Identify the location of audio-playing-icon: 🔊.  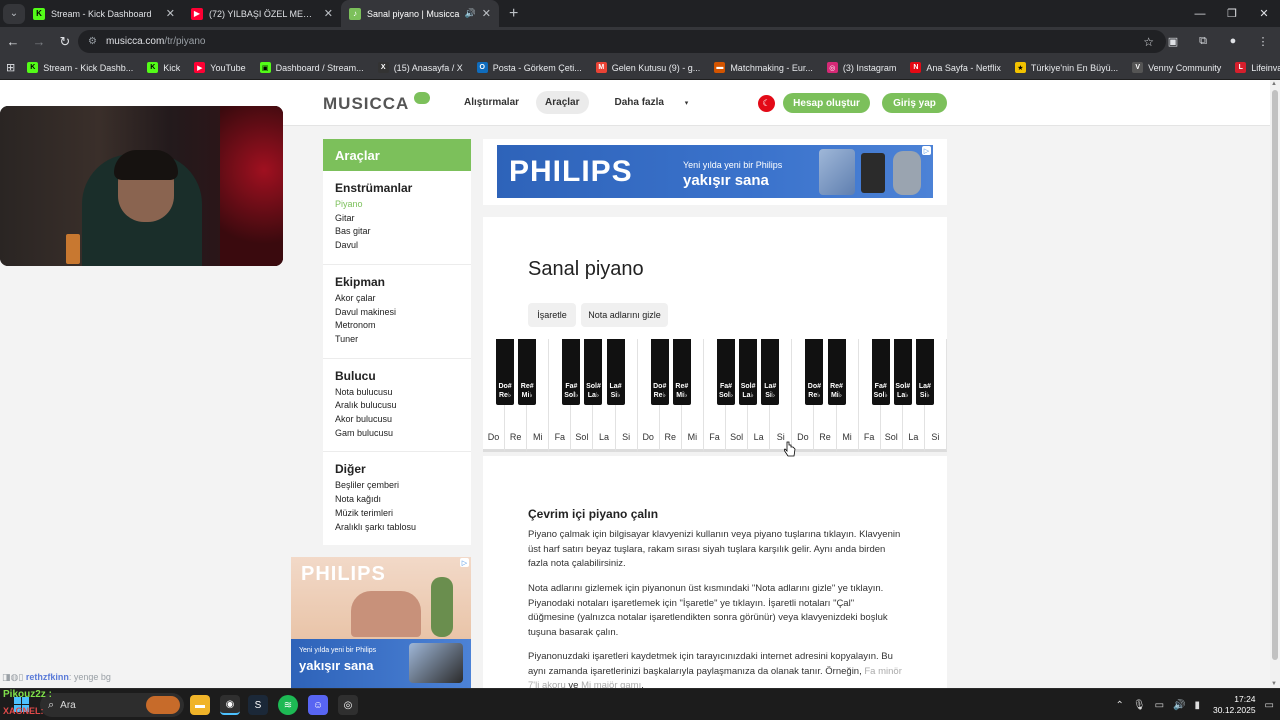
(470, 13).